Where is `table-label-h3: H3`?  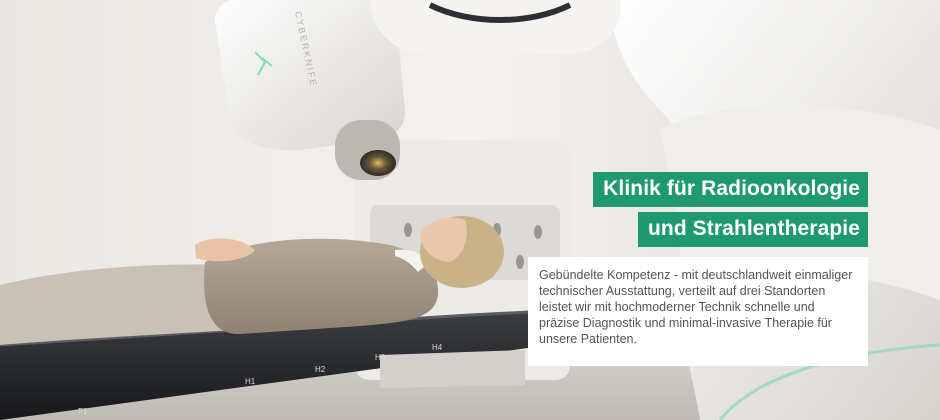
table-label-h3: H3 is located at coordinates (380, 357).